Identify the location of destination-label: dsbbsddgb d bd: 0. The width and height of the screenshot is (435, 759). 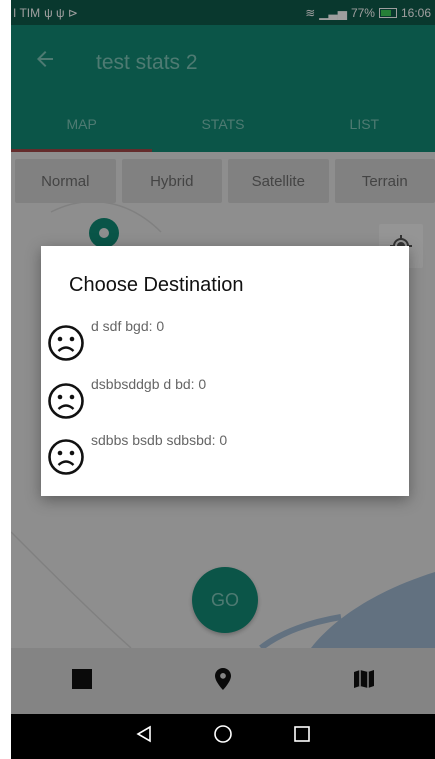
(149, 384).